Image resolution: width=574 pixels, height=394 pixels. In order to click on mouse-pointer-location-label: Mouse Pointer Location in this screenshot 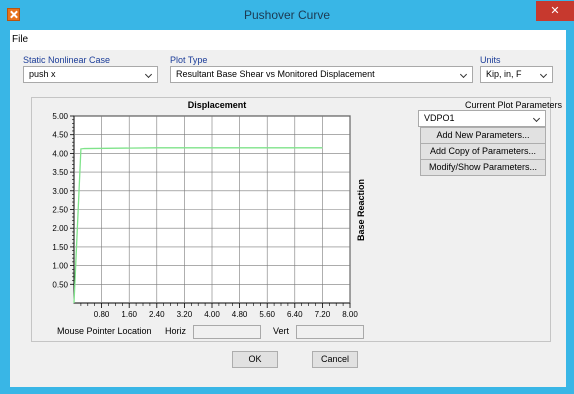, I will do `click(104, 331)`.